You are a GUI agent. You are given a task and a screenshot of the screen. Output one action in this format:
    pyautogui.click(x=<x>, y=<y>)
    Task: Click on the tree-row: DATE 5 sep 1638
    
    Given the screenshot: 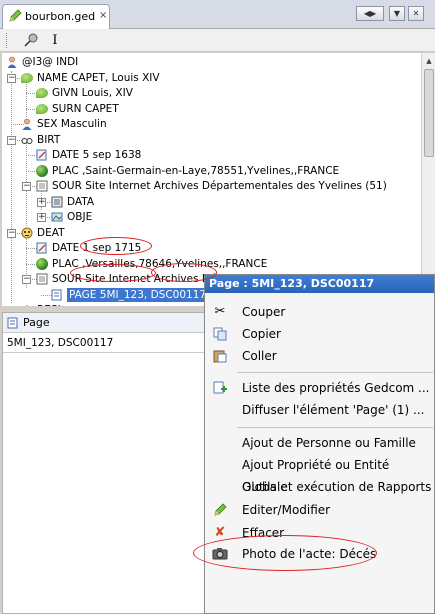 What is the action you would take?
    pyautogui.click(x=211, y=155)
    